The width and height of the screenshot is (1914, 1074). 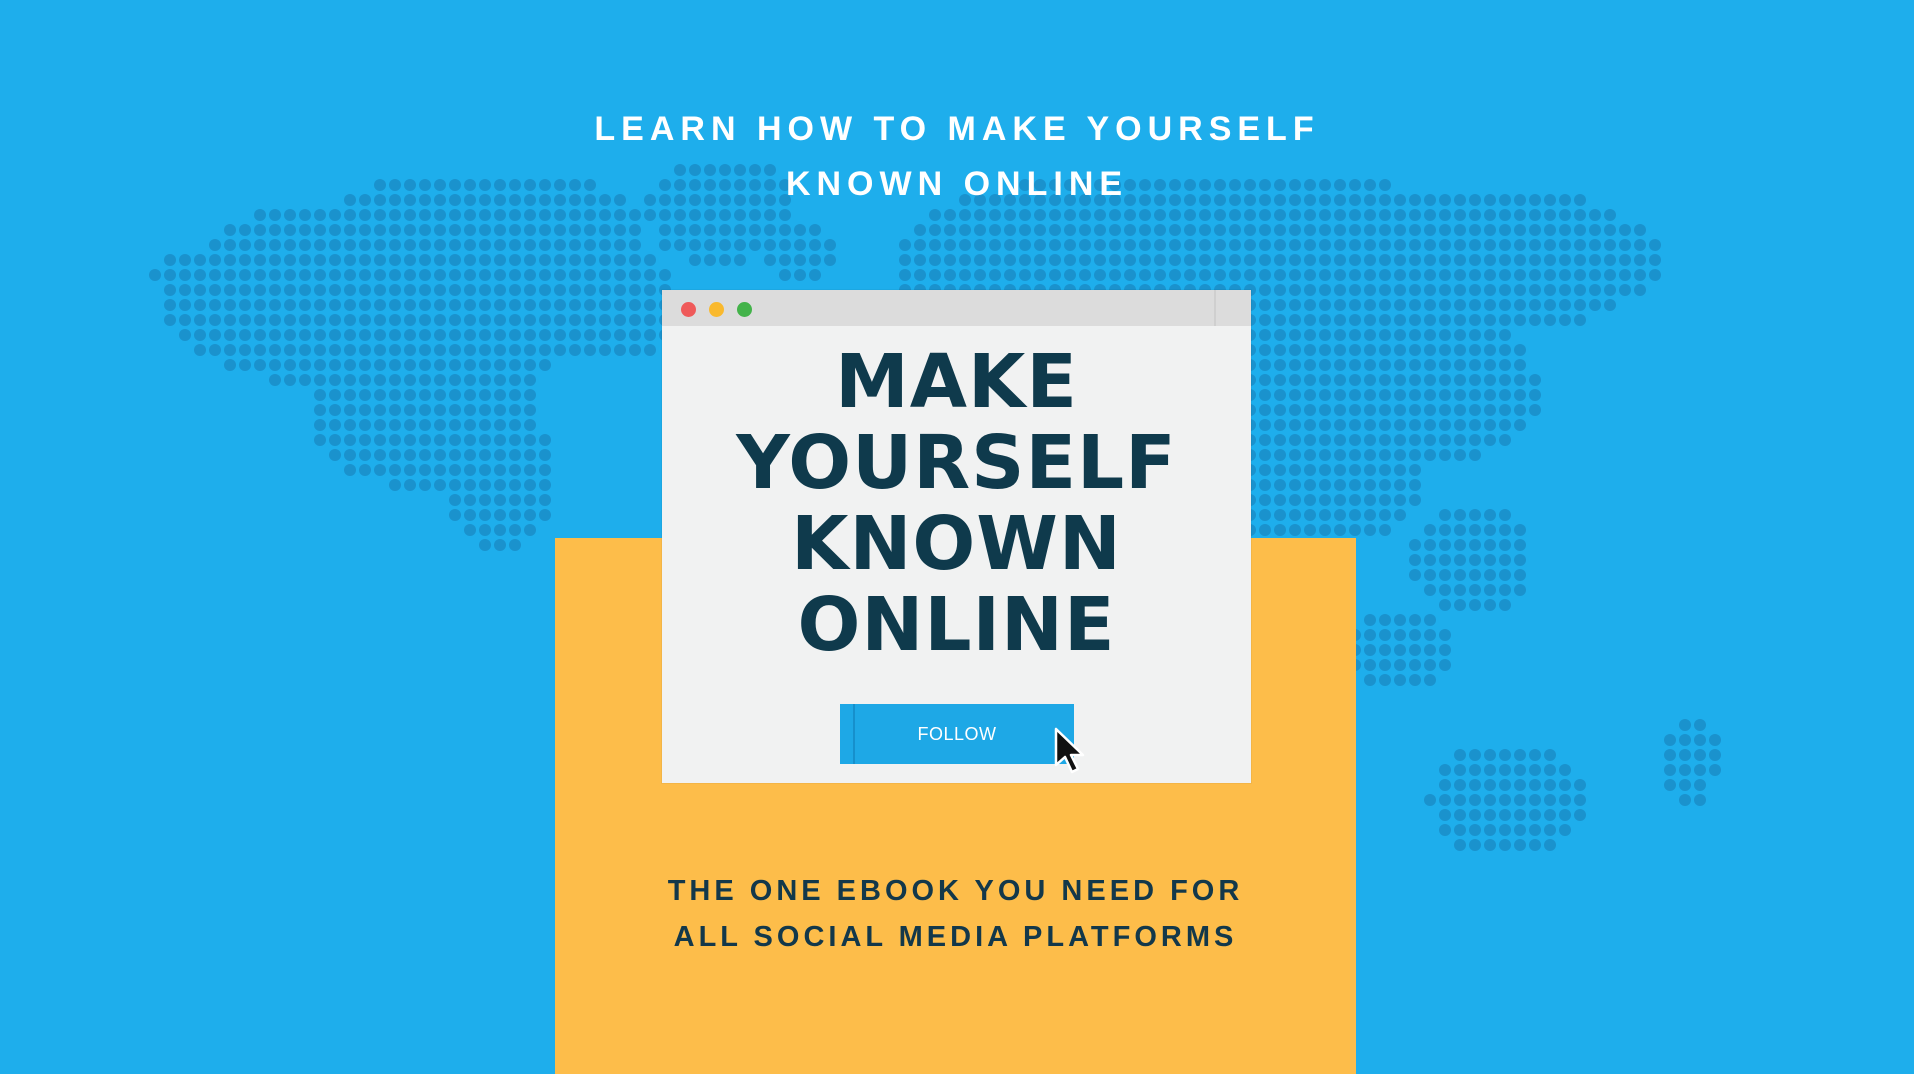 I want to click on title-bar-divider, so click(x=1215, y=308).